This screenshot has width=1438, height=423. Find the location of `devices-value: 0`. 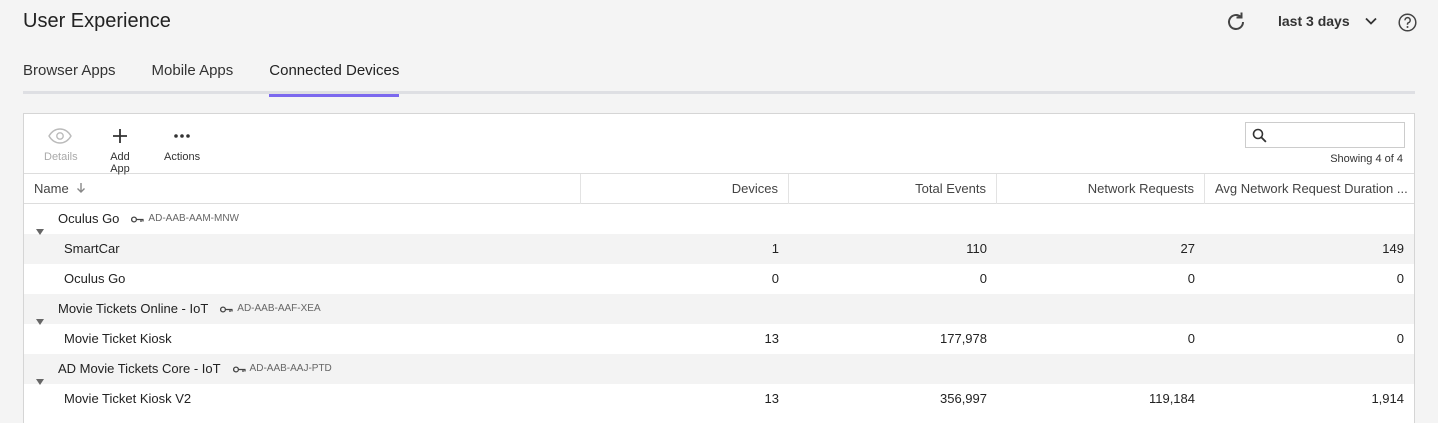

devices-value: 0 is located at coordinates (775, 278).